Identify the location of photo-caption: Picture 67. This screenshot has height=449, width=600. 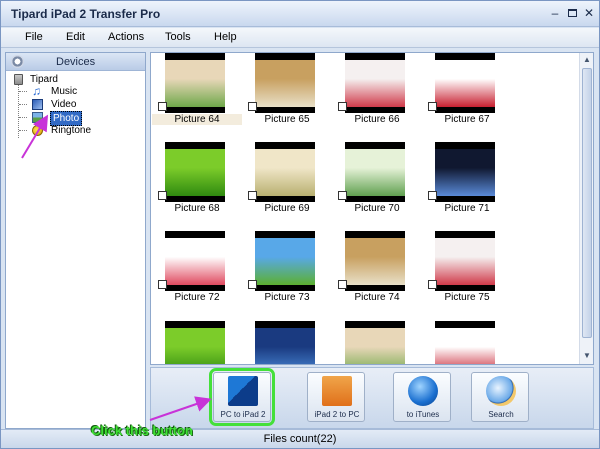
(467, 119).